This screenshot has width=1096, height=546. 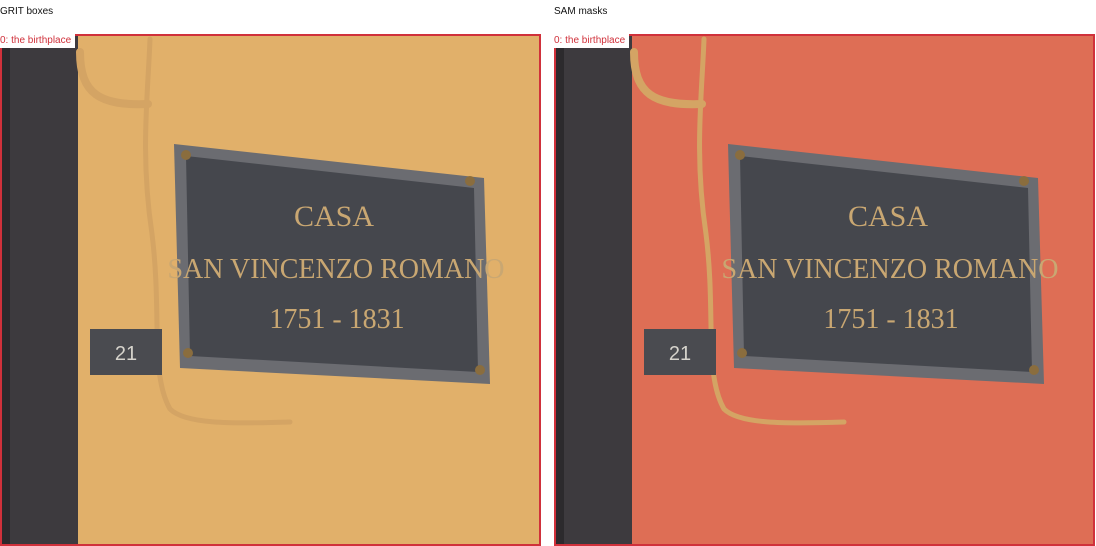 I want to click on panel-title-sam: SAM masks, so click(x=581, y=11).